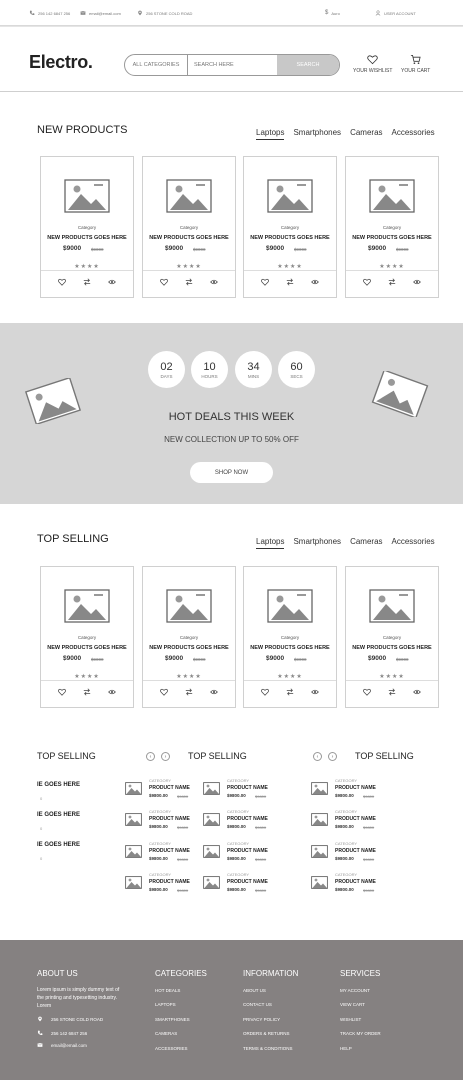 The height and width of the screenshot is (1080, 463). What do you see at coordinates (266, 1033) in the screenshot?
I see `footer-link-orders-returns: ORDERS & RETURNS` at bounding box center [266, 1033].